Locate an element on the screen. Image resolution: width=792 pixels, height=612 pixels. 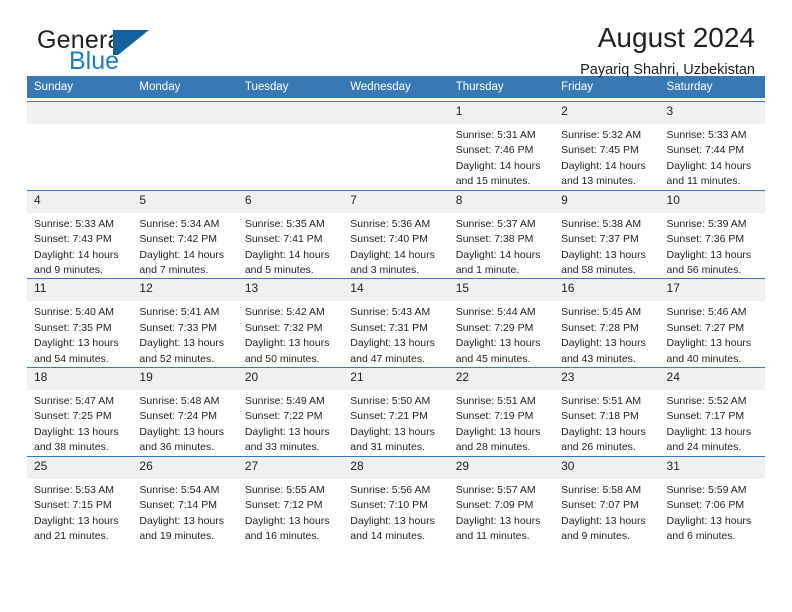
day-number: 12 is located at coordinates (185, 290).